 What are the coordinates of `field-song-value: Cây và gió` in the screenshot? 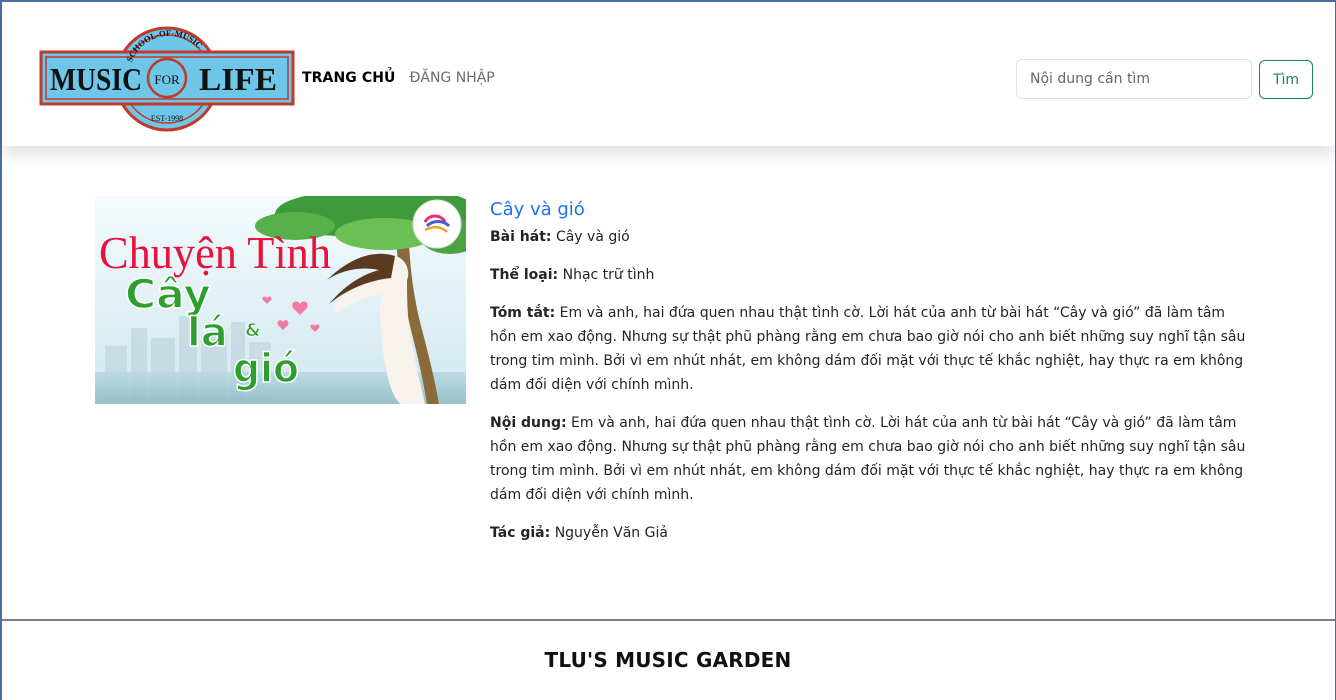 It's located at (592, 237).